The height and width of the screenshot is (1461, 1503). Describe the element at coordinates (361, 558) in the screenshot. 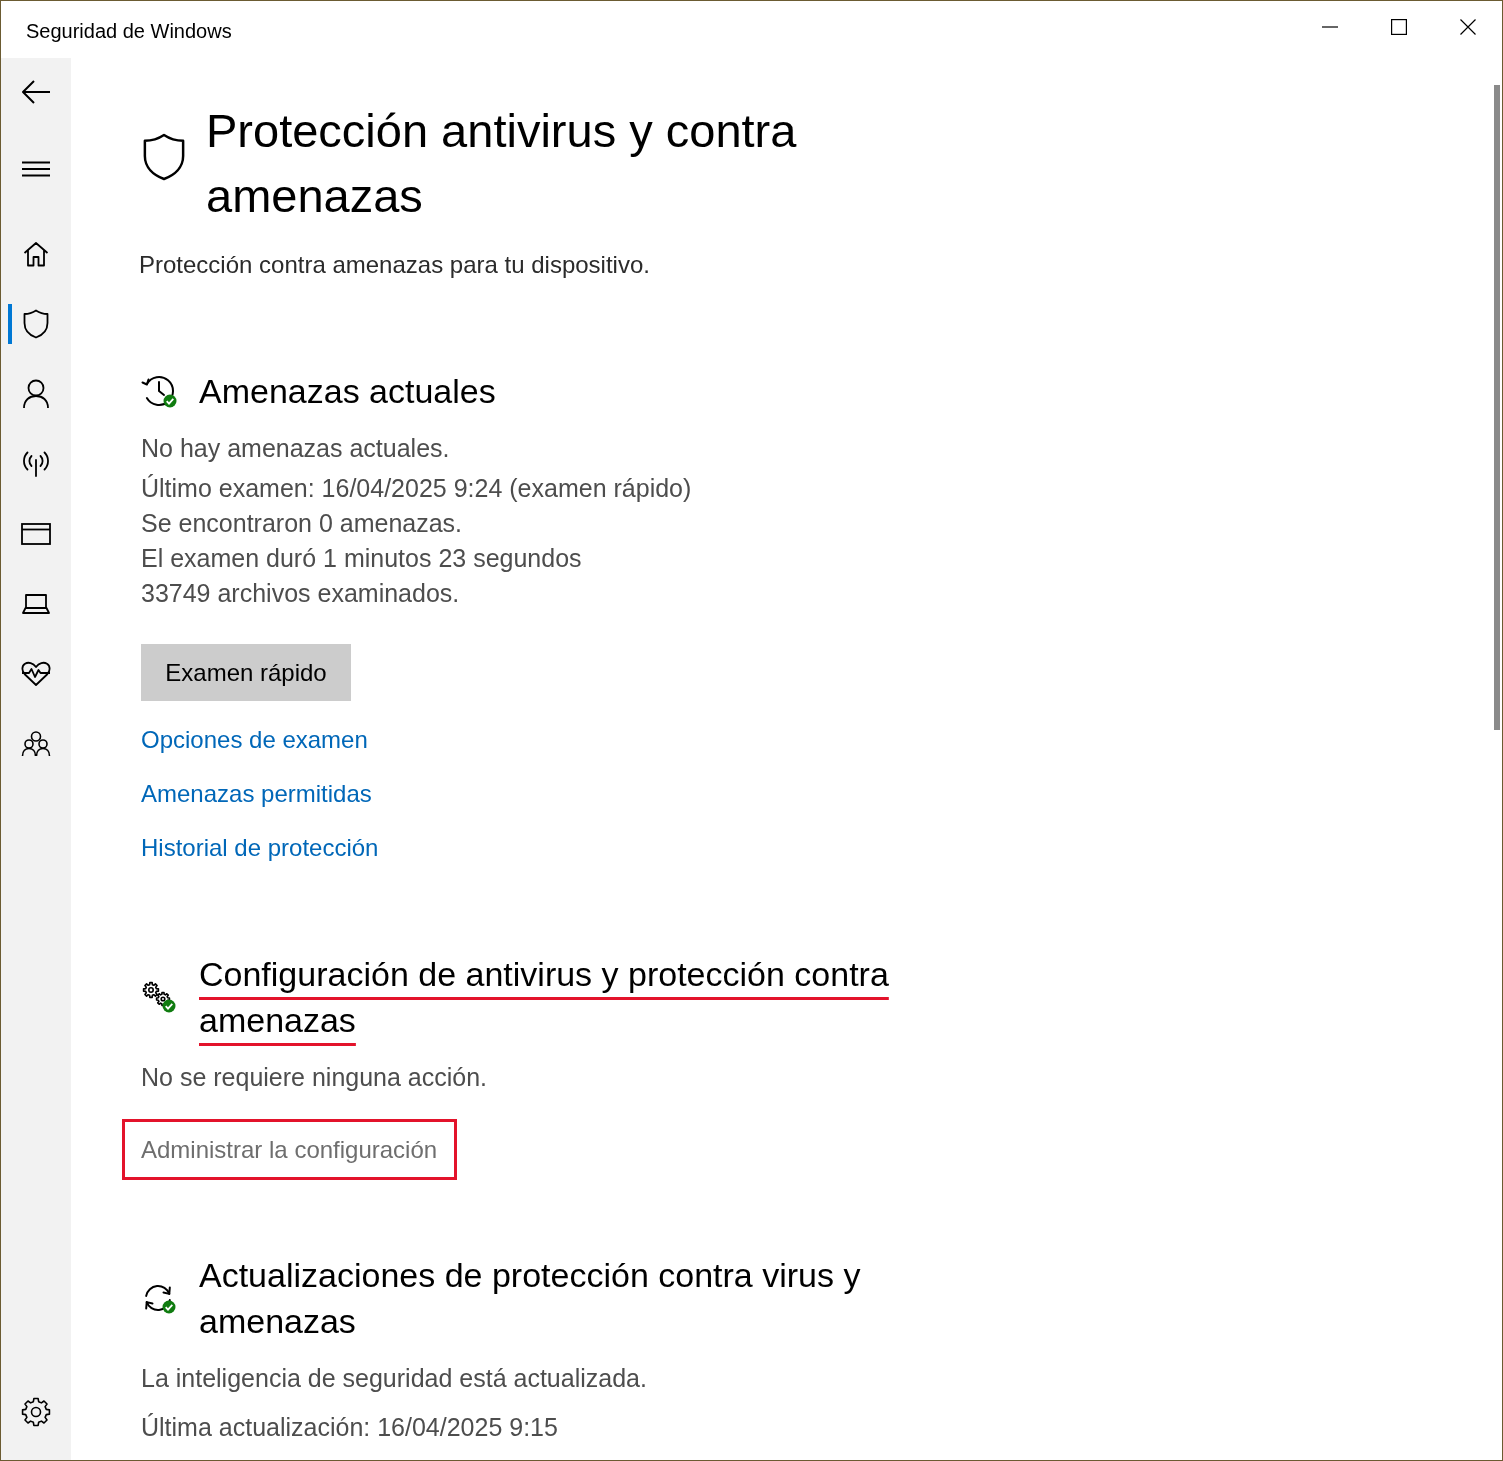

I see `detail-text: El examen duró 1 minutos 23 segundos` at that location.